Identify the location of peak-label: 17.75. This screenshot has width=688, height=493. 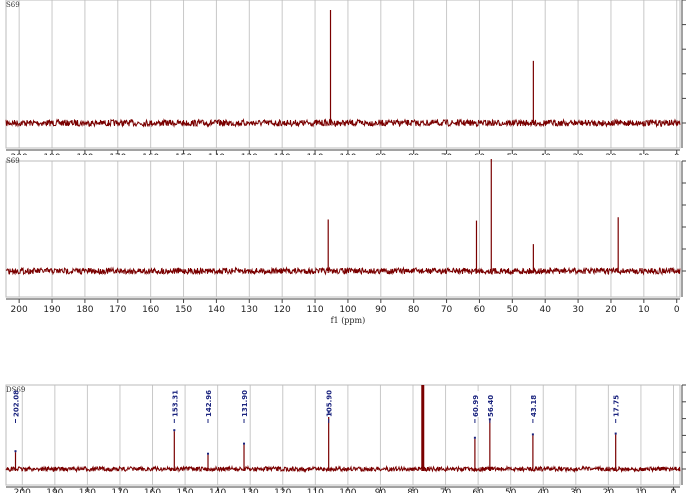
(617, 406).